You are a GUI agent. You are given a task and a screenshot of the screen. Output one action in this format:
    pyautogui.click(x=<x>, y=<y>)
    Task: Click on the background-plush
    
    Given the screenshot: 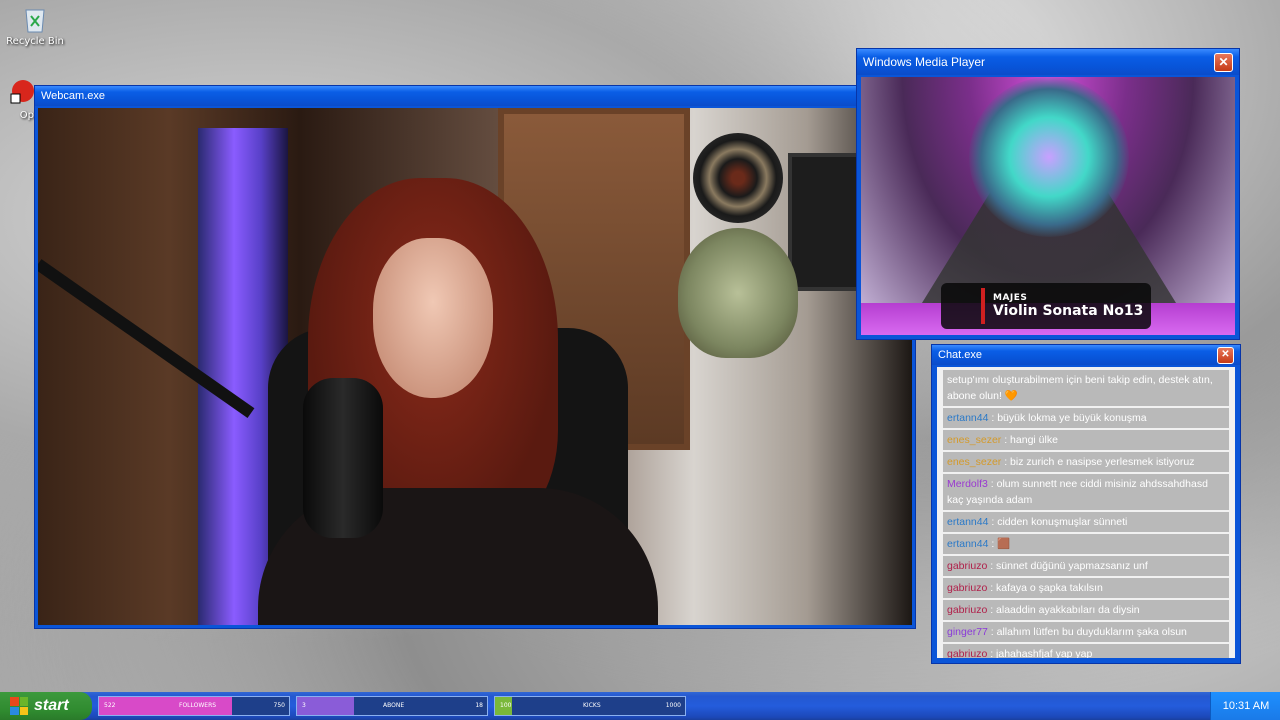 What is the action you would take?
    pyautogui.click(x=738, y=293)
    